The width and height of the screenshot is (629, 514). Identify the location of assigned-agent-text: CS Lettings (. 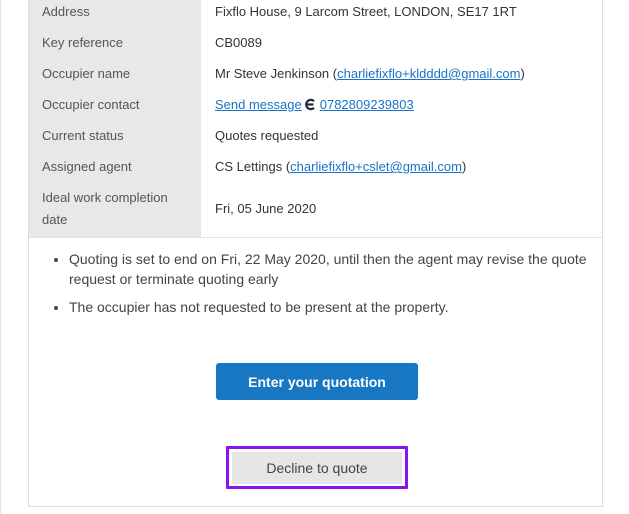
(253, 166).